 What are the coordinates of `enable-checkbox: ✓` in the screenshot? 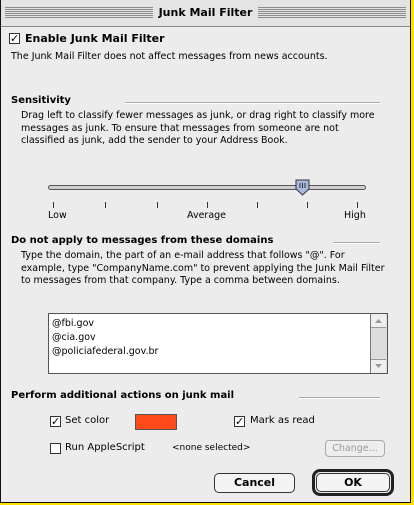 It's located at (14, 38).